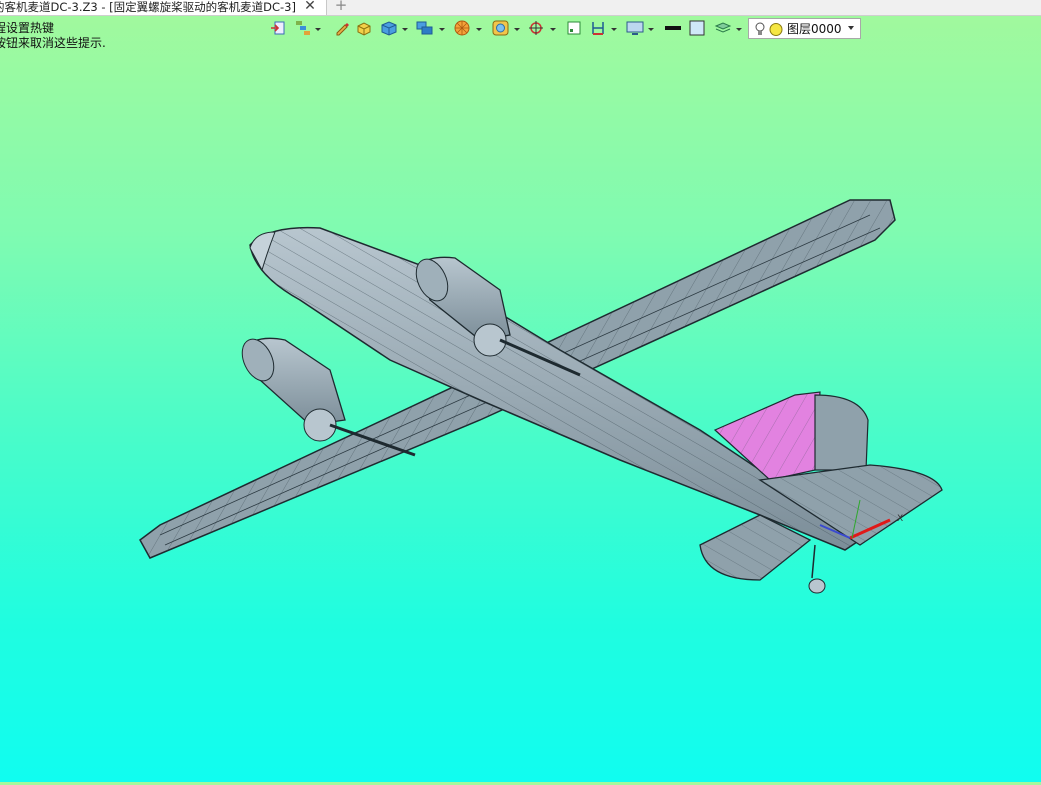 This screenshot has height=785, width=1041. What do you see at coordinates (310, 6) in the screenshot?
I see `close-icon: ✕` at bounding box center [310, 6].